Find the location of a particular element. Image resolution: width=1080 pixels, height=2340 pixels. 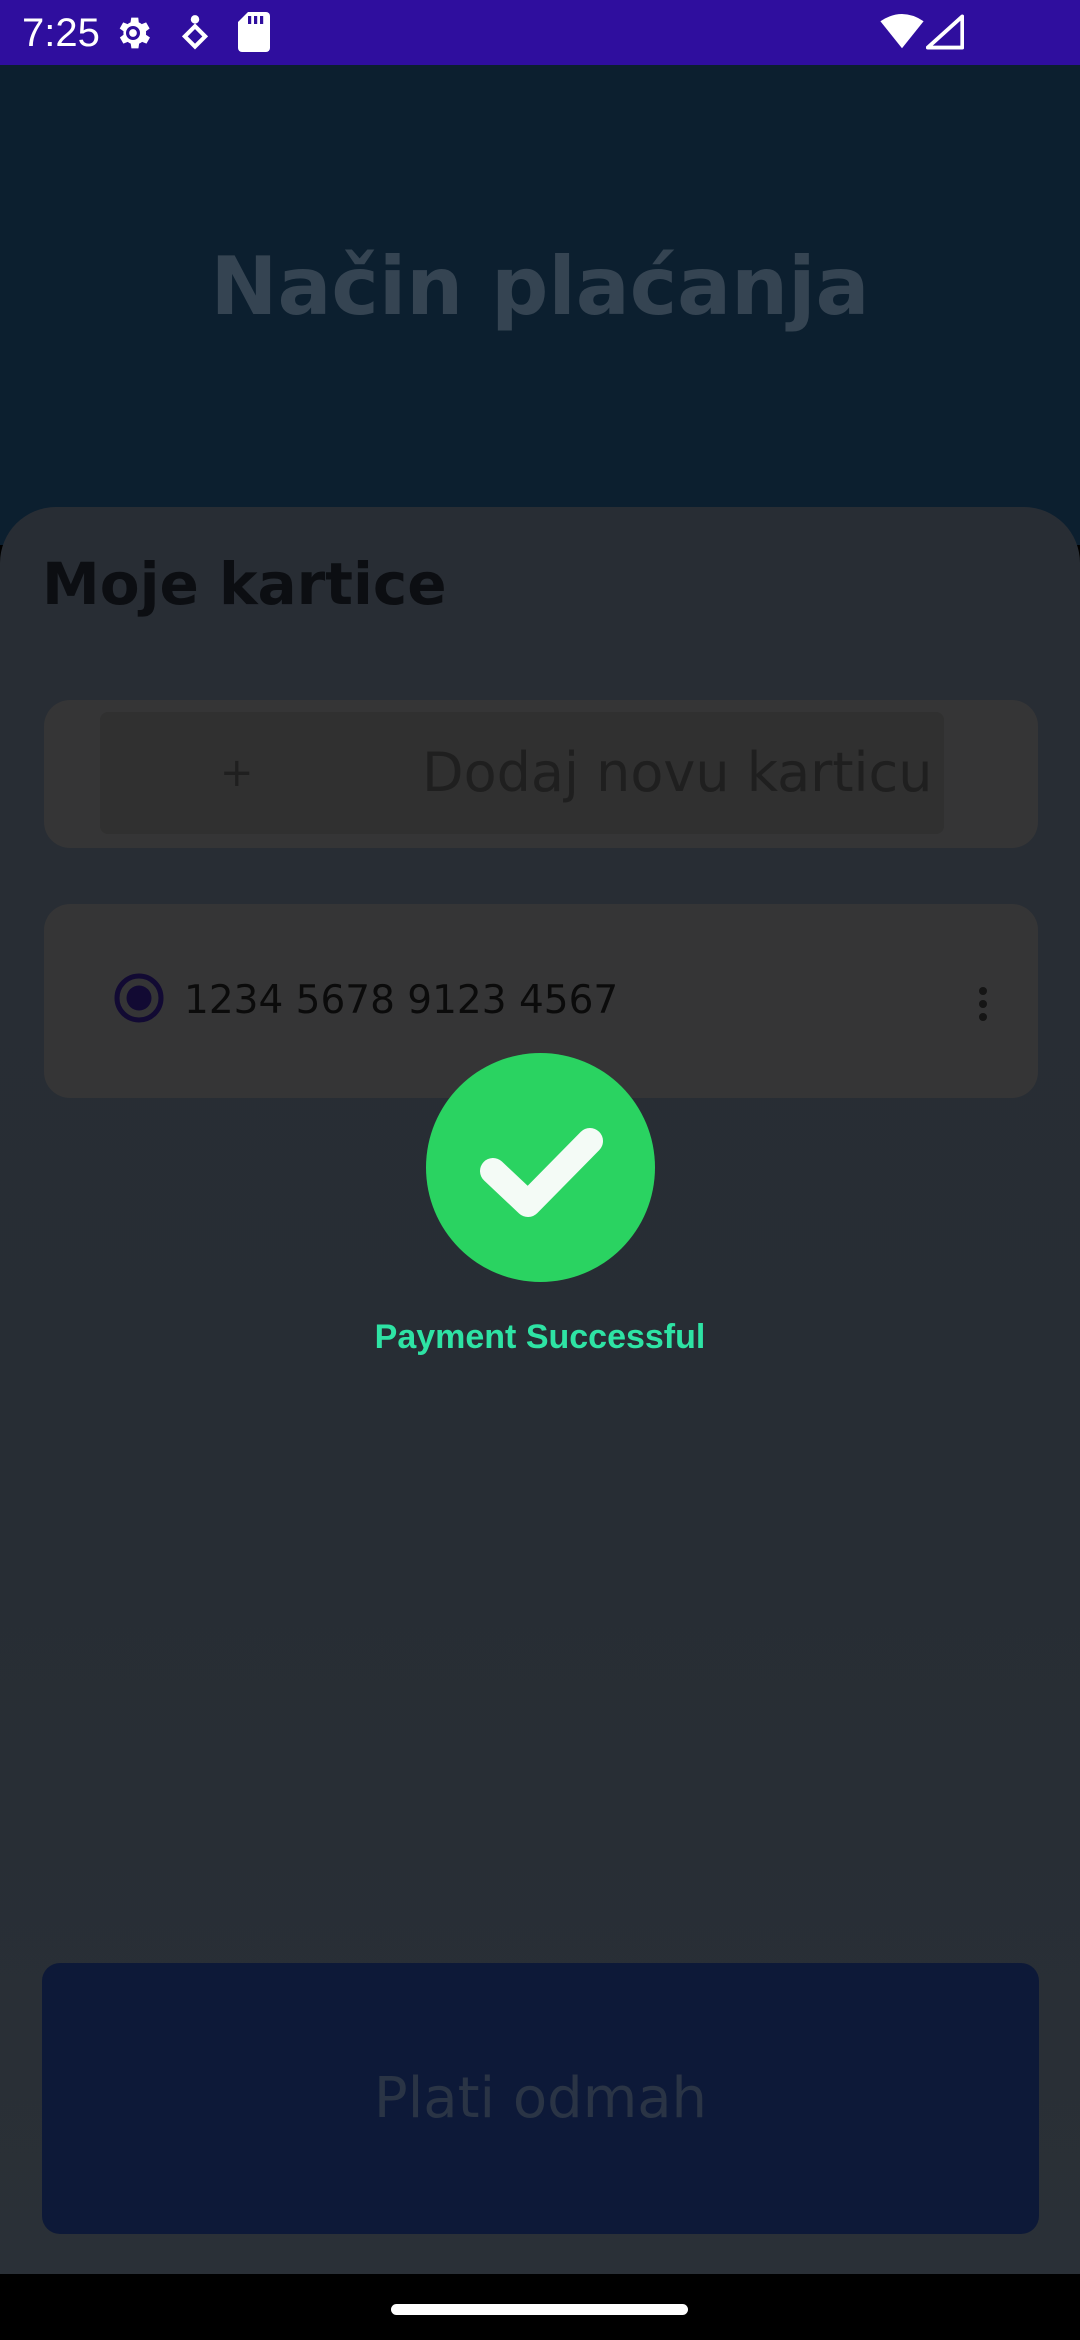

accessibility-icon is located at coordinates (195, 33).